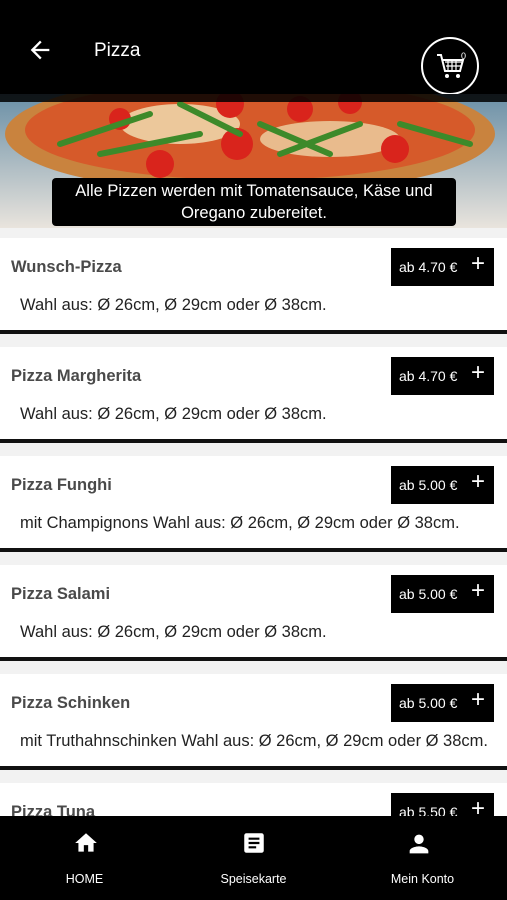 This screenshot has width=507, height=900. Describe the element at coordinates (419, 844) in the screenshot. I see `account-icon` at that location.